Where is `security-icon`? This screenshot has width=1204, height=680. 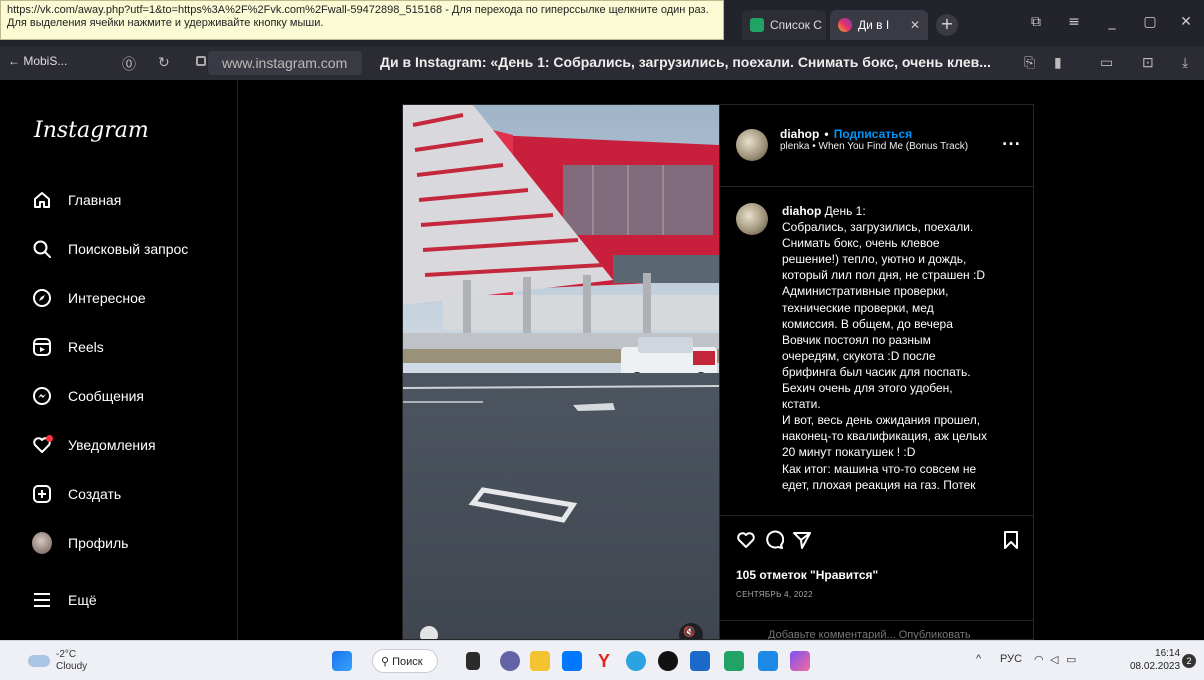 security-icon is located at coordinates (700, 661).